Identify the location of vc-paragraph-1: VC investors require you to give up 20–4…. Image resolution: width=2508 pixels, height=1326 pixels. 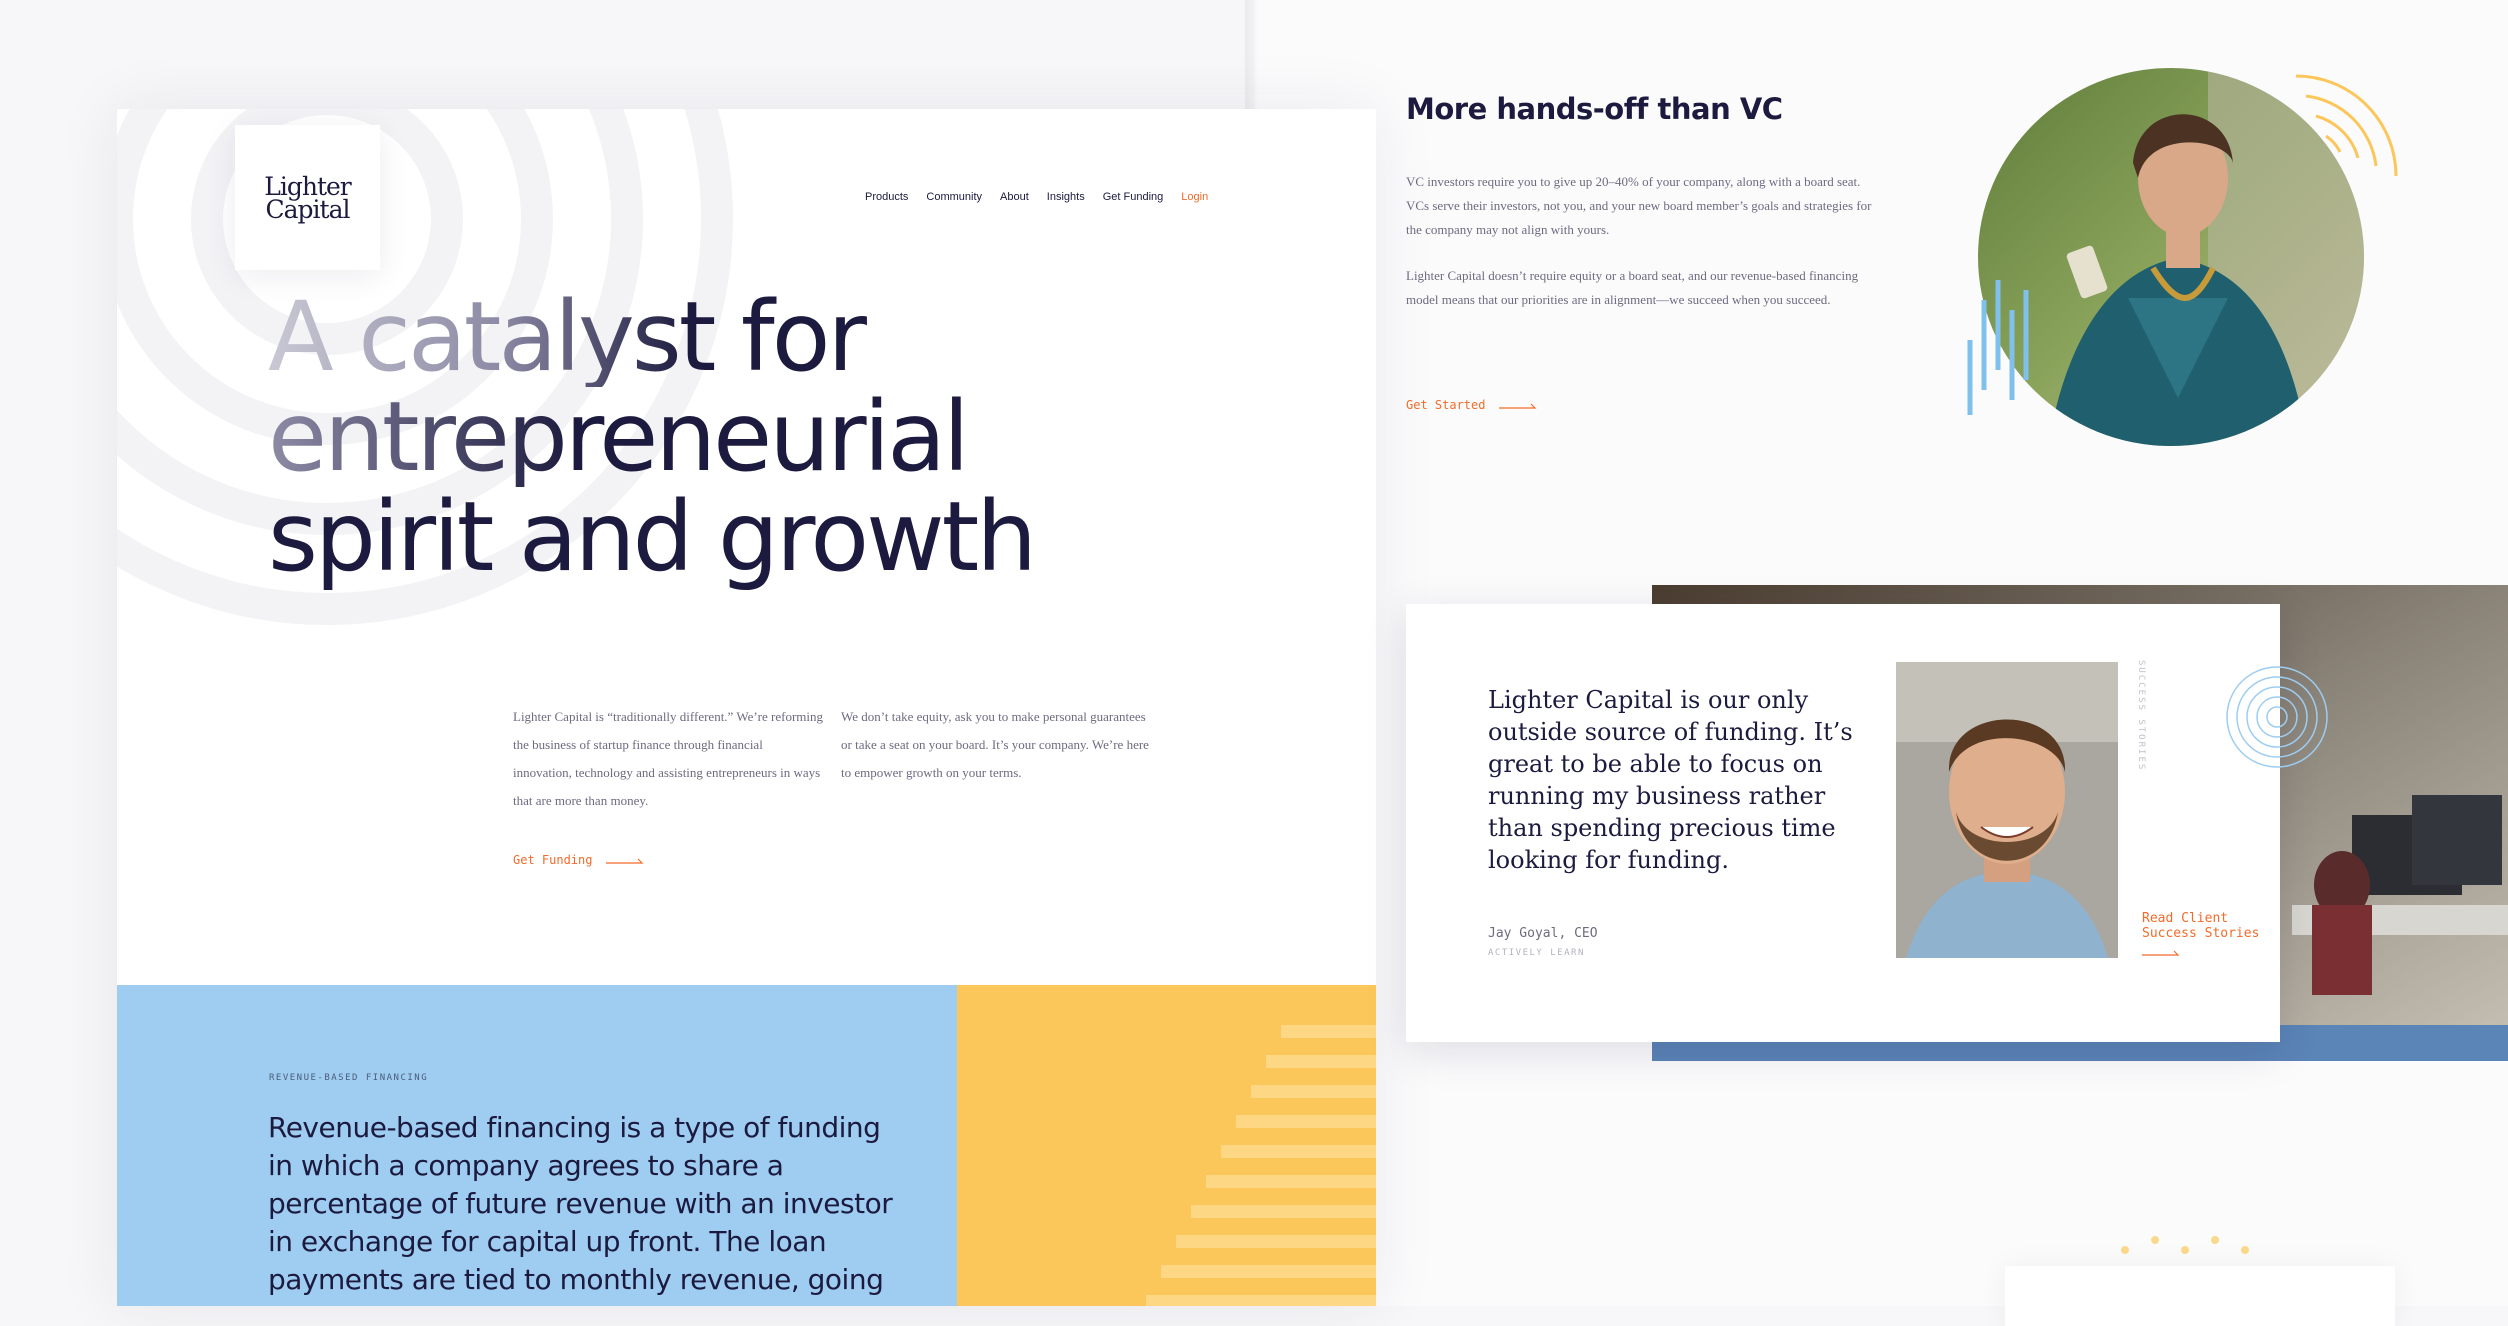
(1639, 205).